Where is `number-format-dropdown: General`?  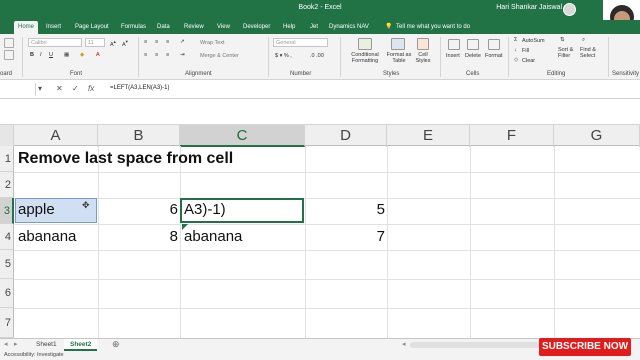 number-format-dropdown: General is located at coordinates (300, 42).